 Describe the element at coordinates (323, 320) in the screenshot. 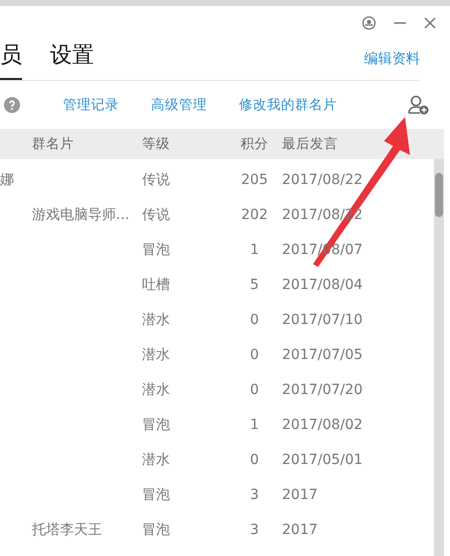

I see `table-cell-text: 2017/07/10` at that location.